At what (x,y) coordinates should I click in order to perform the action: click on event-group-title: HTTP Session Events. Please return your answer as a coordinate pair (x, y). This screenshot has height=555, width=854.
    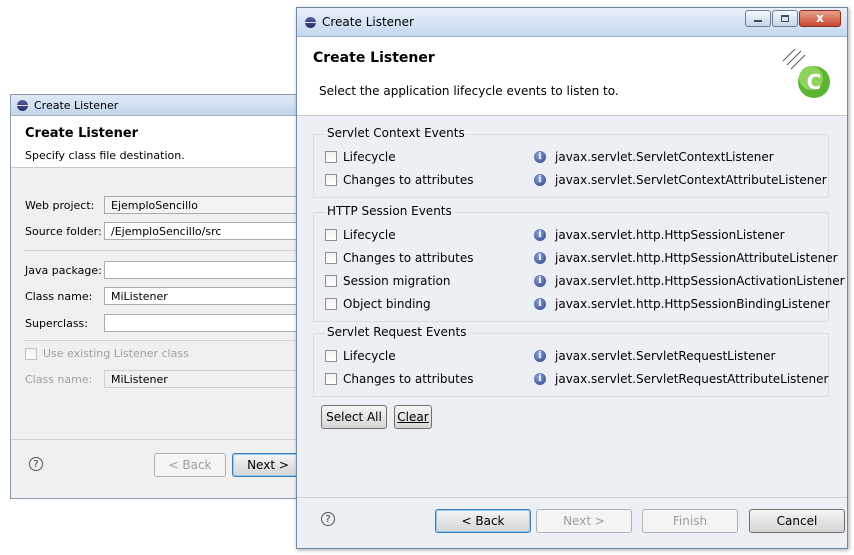
    Looking at the image, I should click on (389, 211).